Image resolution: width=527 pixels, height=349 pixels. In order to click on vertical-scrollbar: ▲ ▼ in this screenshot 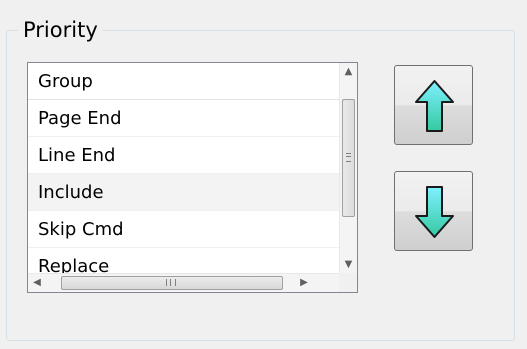, I will do `click(348, 168)`.